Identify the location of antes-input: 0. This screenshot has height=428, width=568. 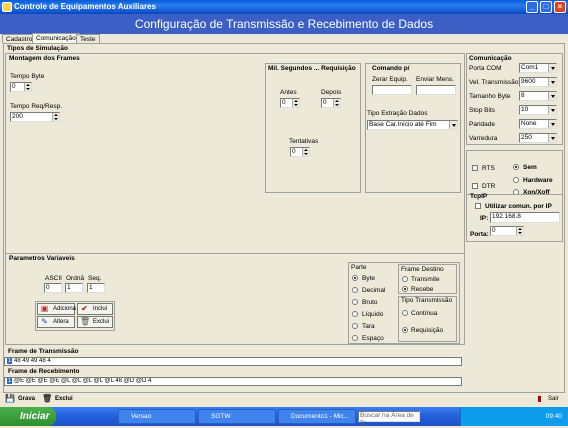
(290, 103).